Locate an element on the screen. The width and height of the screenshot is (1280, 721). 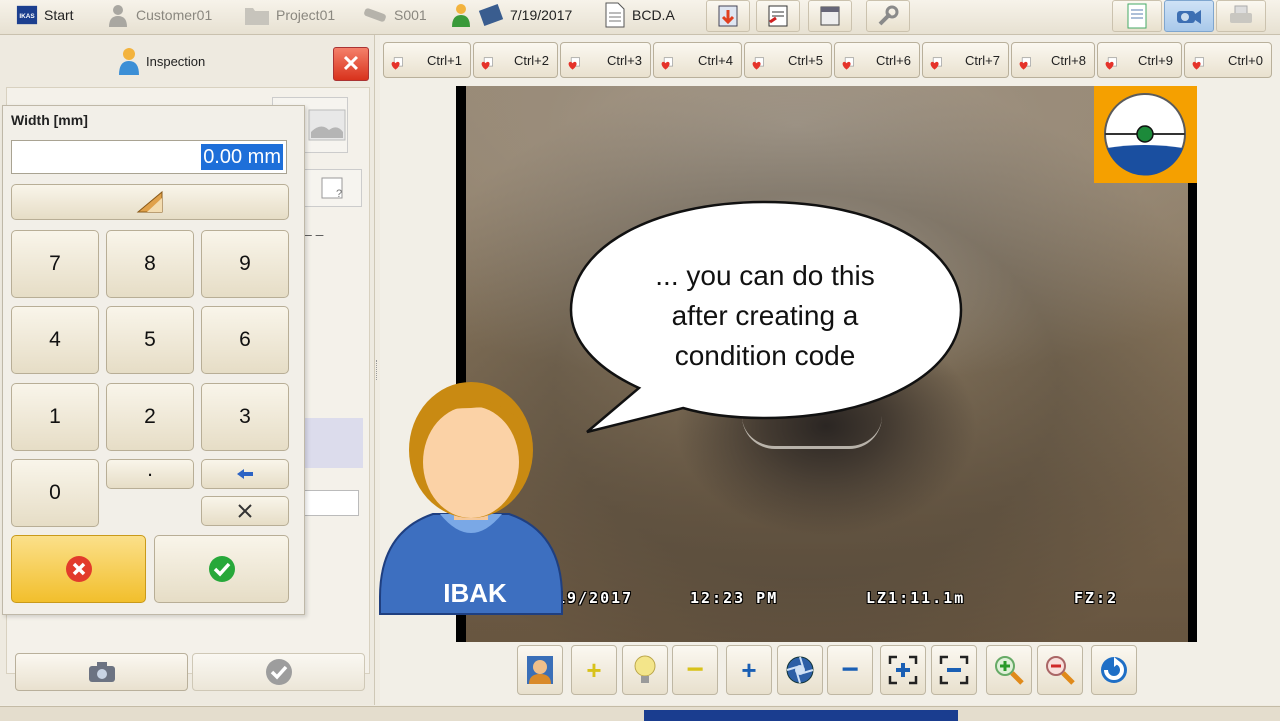
cancel-icon is located at coordinates (78, 569).